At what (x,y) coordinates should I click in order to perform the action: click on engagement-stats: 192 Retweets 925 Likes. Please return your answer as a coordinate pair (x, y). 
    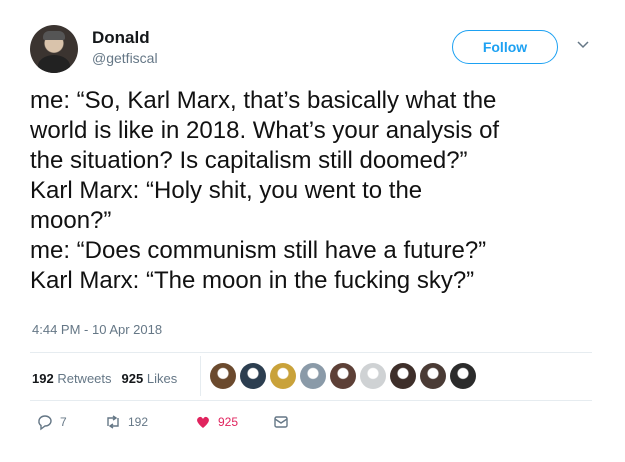
    Looking at the image, I should click on (104, 378).